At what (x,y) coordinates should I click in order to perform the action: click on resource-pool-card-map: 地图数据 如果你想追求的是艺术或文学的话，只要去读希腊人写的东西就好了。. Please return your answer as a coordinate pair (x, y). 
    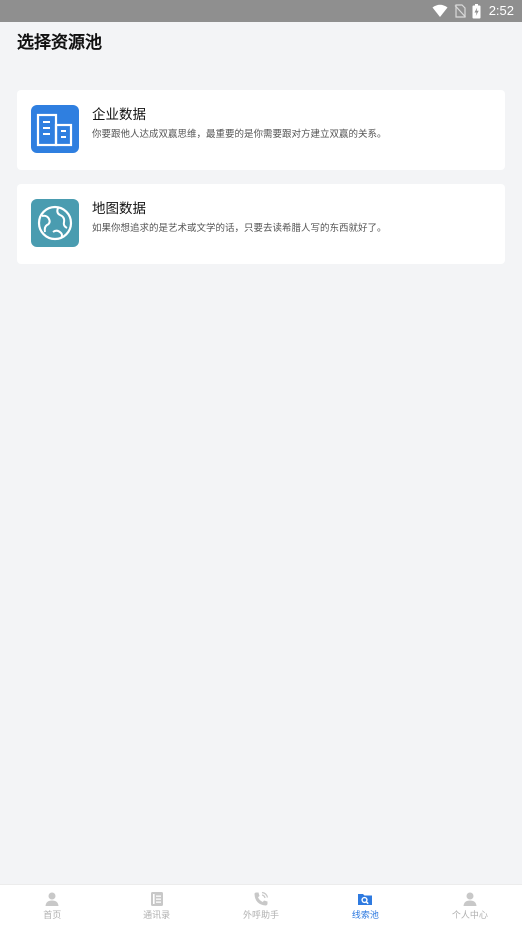
    Looking at the image, I should click on (261, 224).